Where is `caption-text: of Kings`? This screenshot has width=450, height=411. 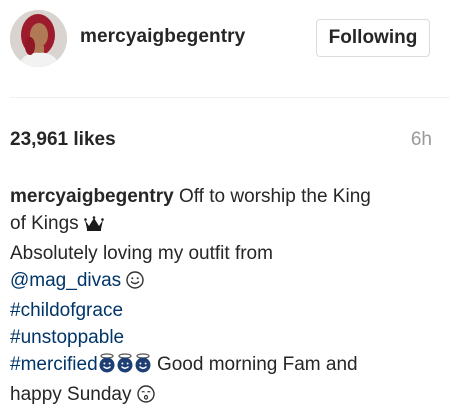 caption-text: of Kings is located at coordinates (44, 223).